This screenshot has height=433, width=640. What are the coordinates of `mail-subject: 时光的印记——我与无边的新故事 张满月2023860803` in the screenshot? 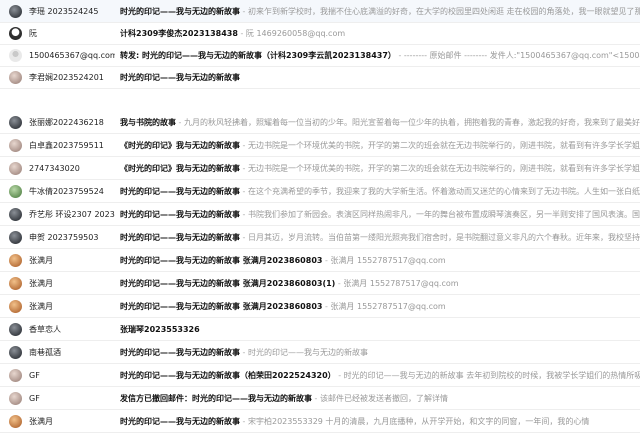 It's located at (221, 306).